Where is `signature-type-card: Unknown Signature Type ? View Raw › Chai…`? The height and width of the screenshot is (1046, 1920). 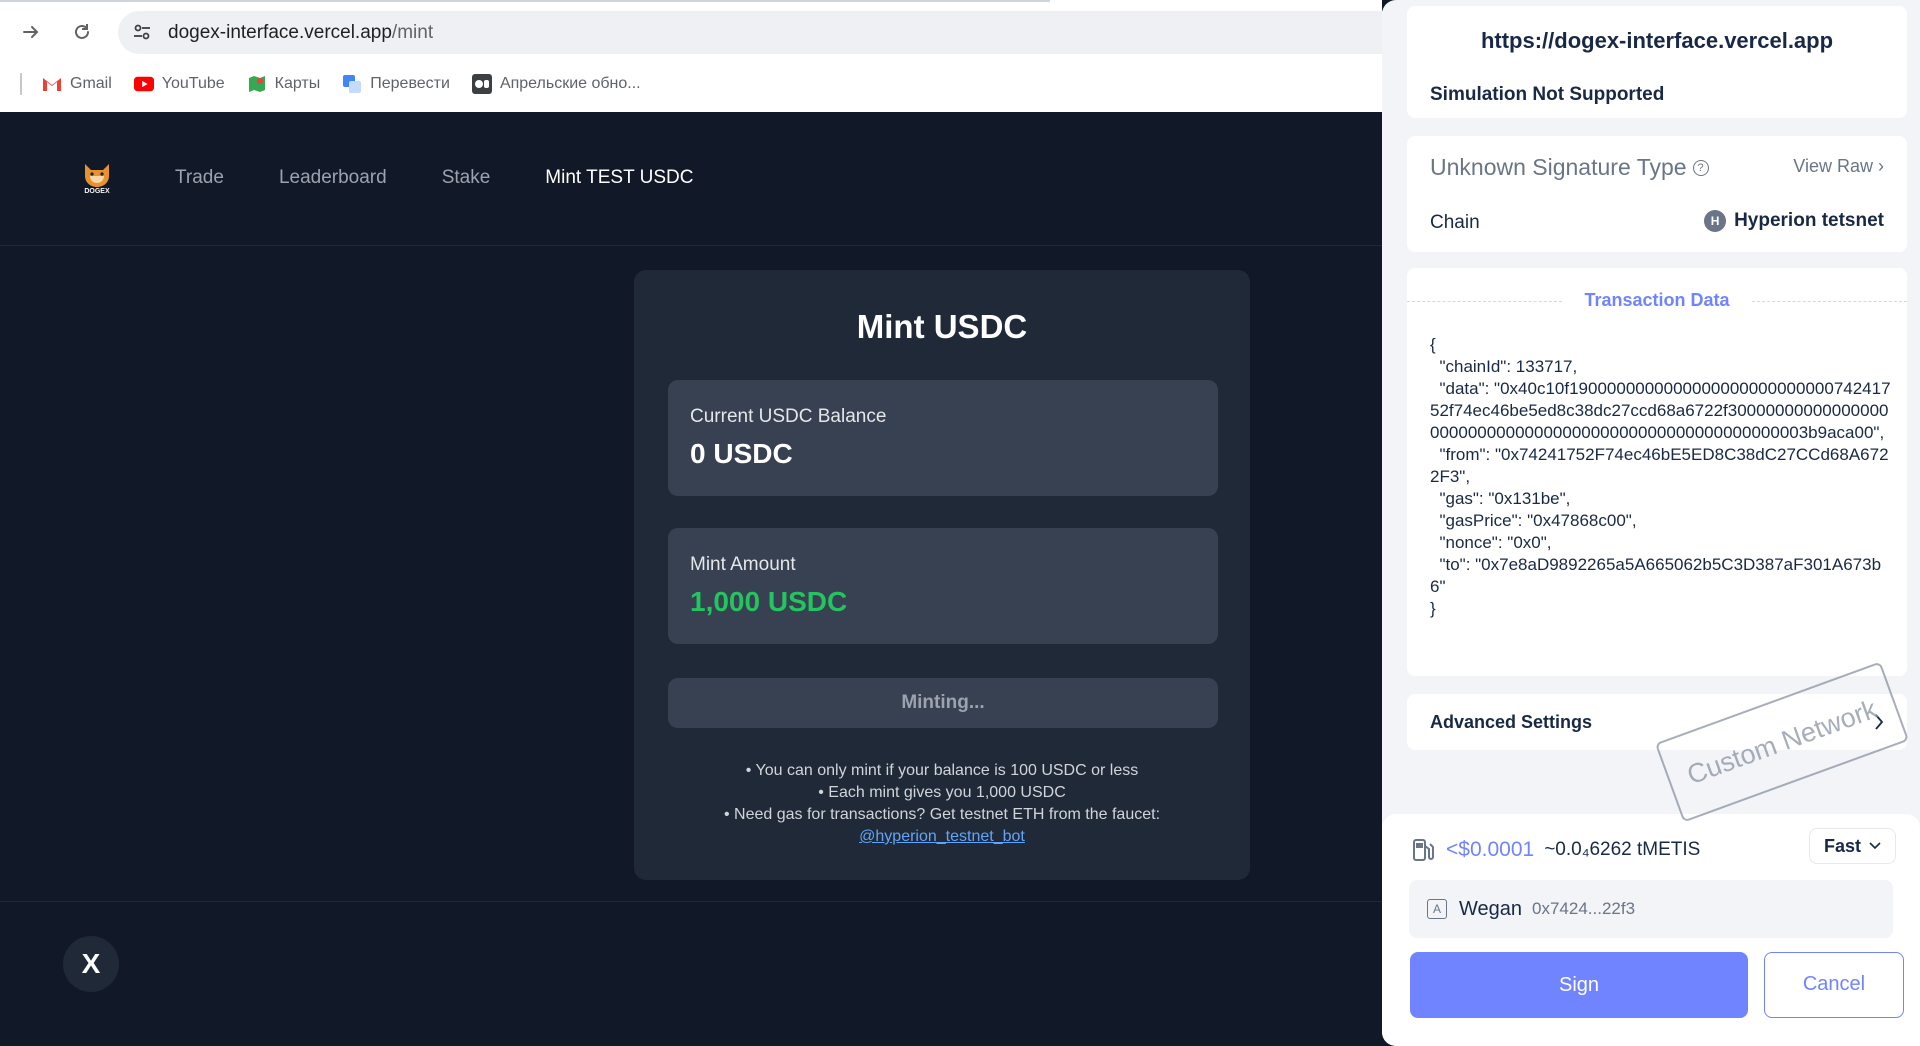 signature-type-card: Unknown Signature Type ? View Raw › Chai… is located at coordinates (1657, 194).